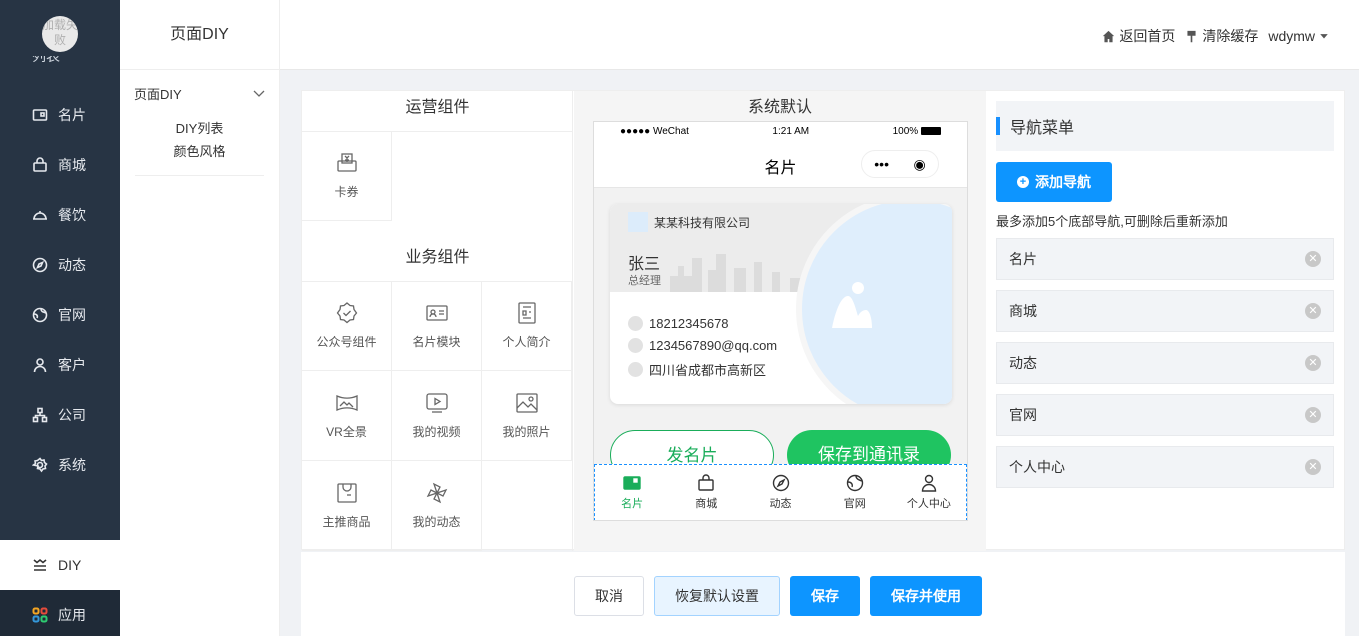 This screenshot has width=1359, height=636. I want to click on add-nav-button: + 添加导航, so click(1054, 182).